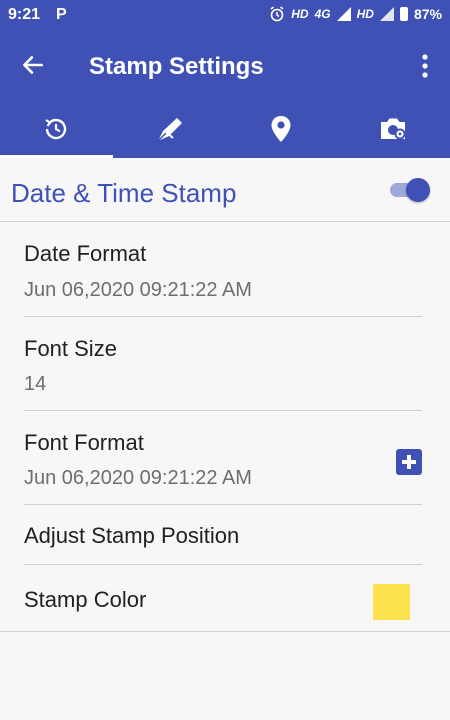  What do you see at coordinates (277, 14) in the screenshot?
I see `alarm-icon` at bounding box center [277, 14].